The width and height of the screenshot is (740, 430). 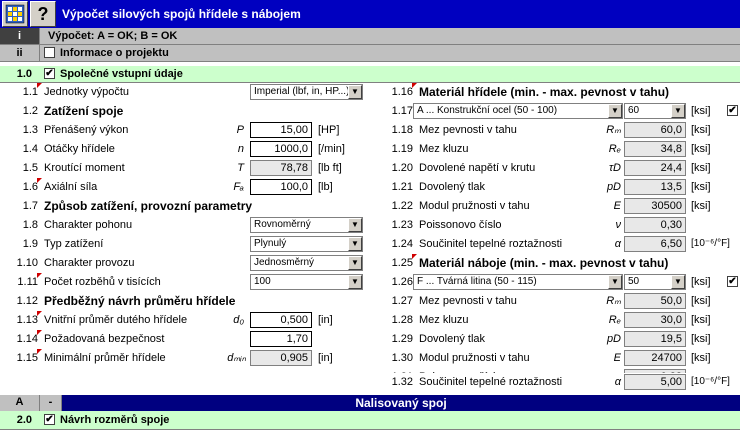 What do you see at coordinates (27, 282) in the screenshot?
I see `row-number: 1.11` at bounding box center [27, 282].